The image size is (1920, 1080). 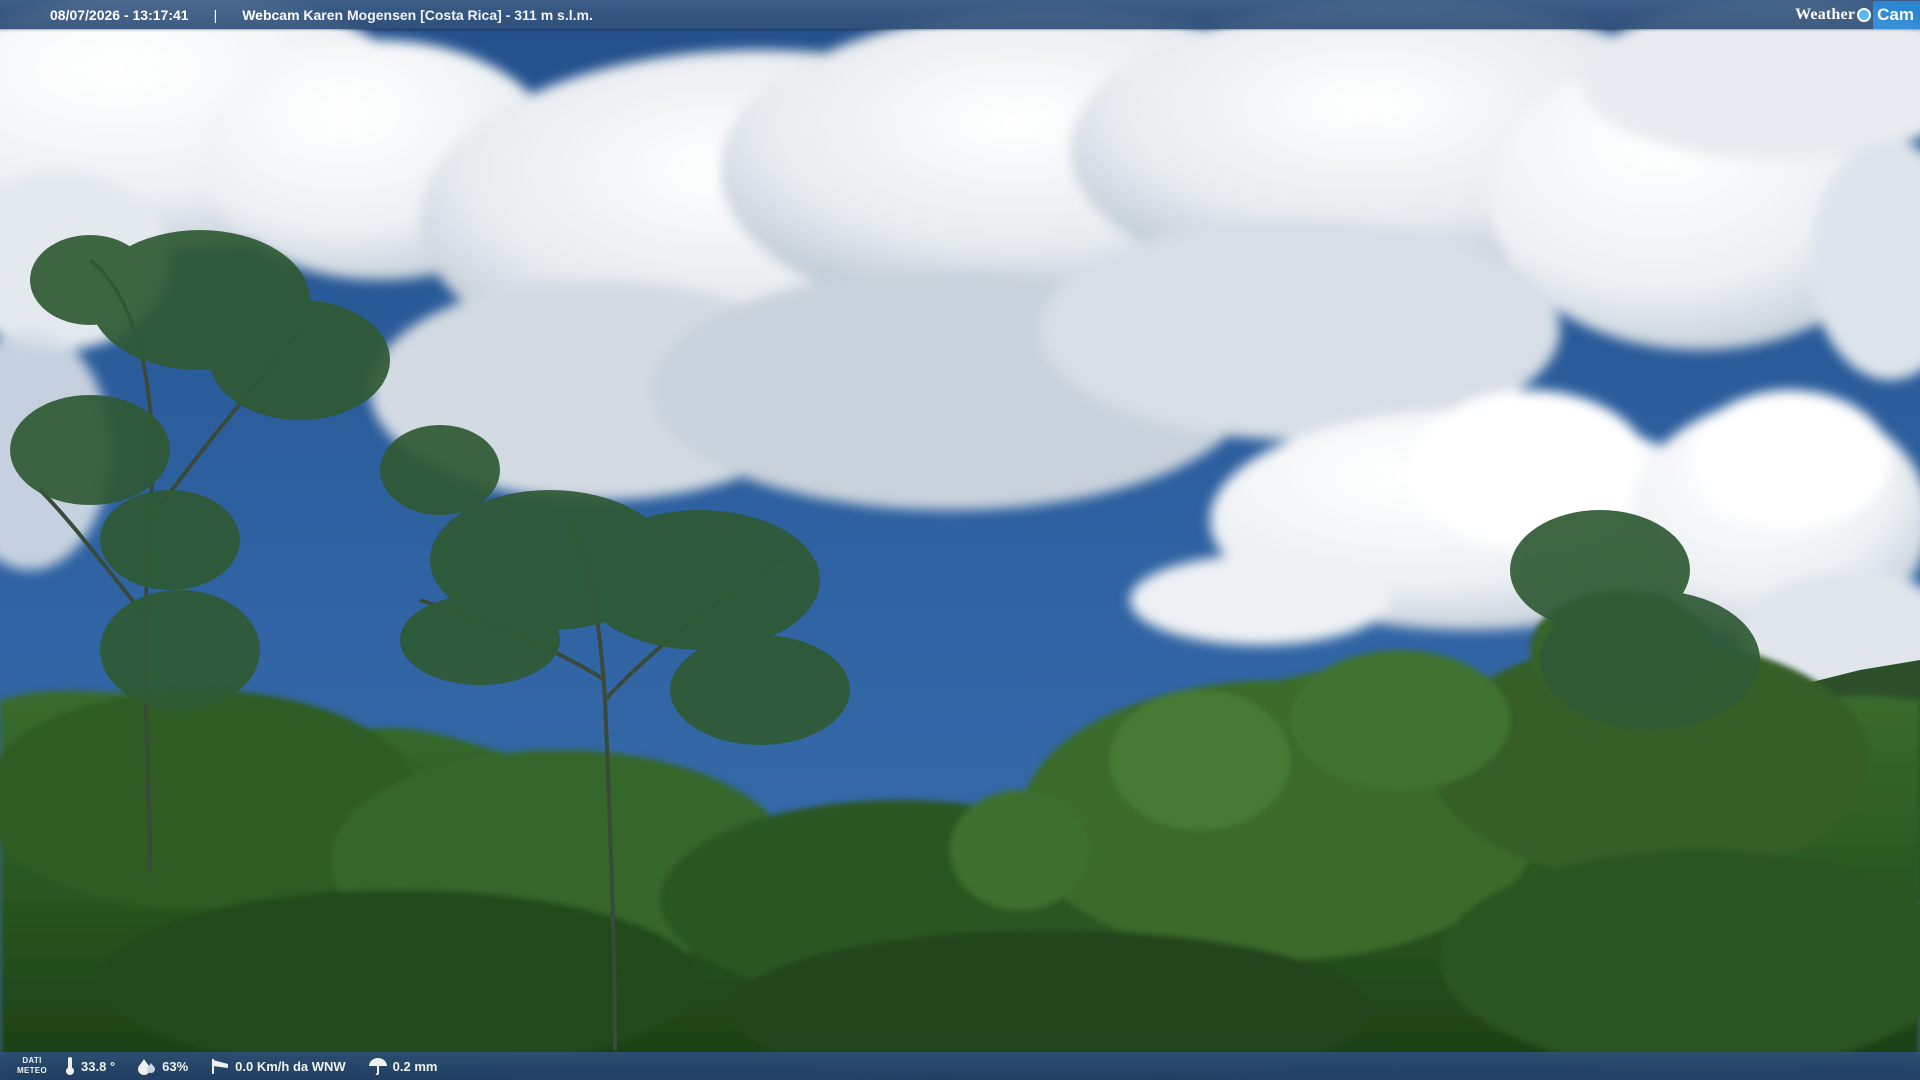 I want to click on rain-value: 0.2 mm, so click(x=415, y=1066).